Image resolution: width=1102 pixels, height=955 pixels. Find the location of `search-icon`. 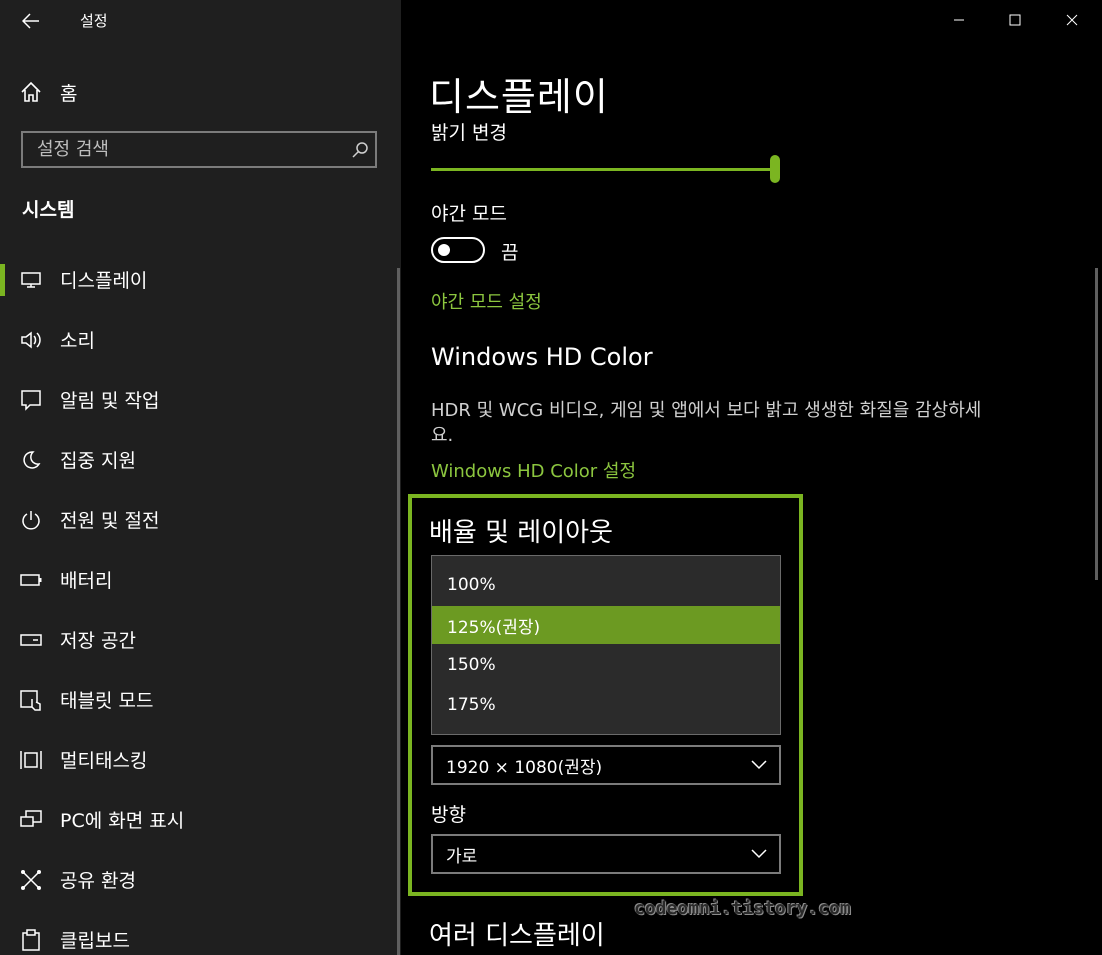

search-icon is located at coordinates (360, 150).